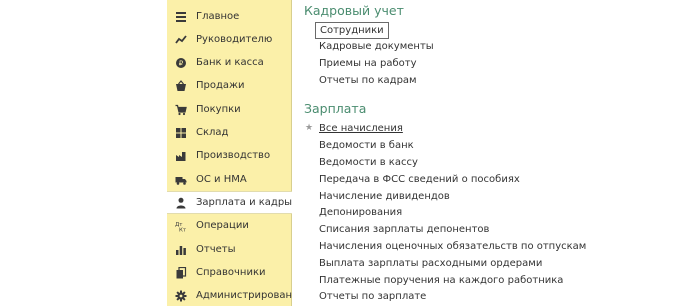 The height and width of the screenshot is (306, 700). What do you see at coordinates (360, 212) in the screenshot?
I see `link-depositing: Депонирования` at bounding box center [360, 212].